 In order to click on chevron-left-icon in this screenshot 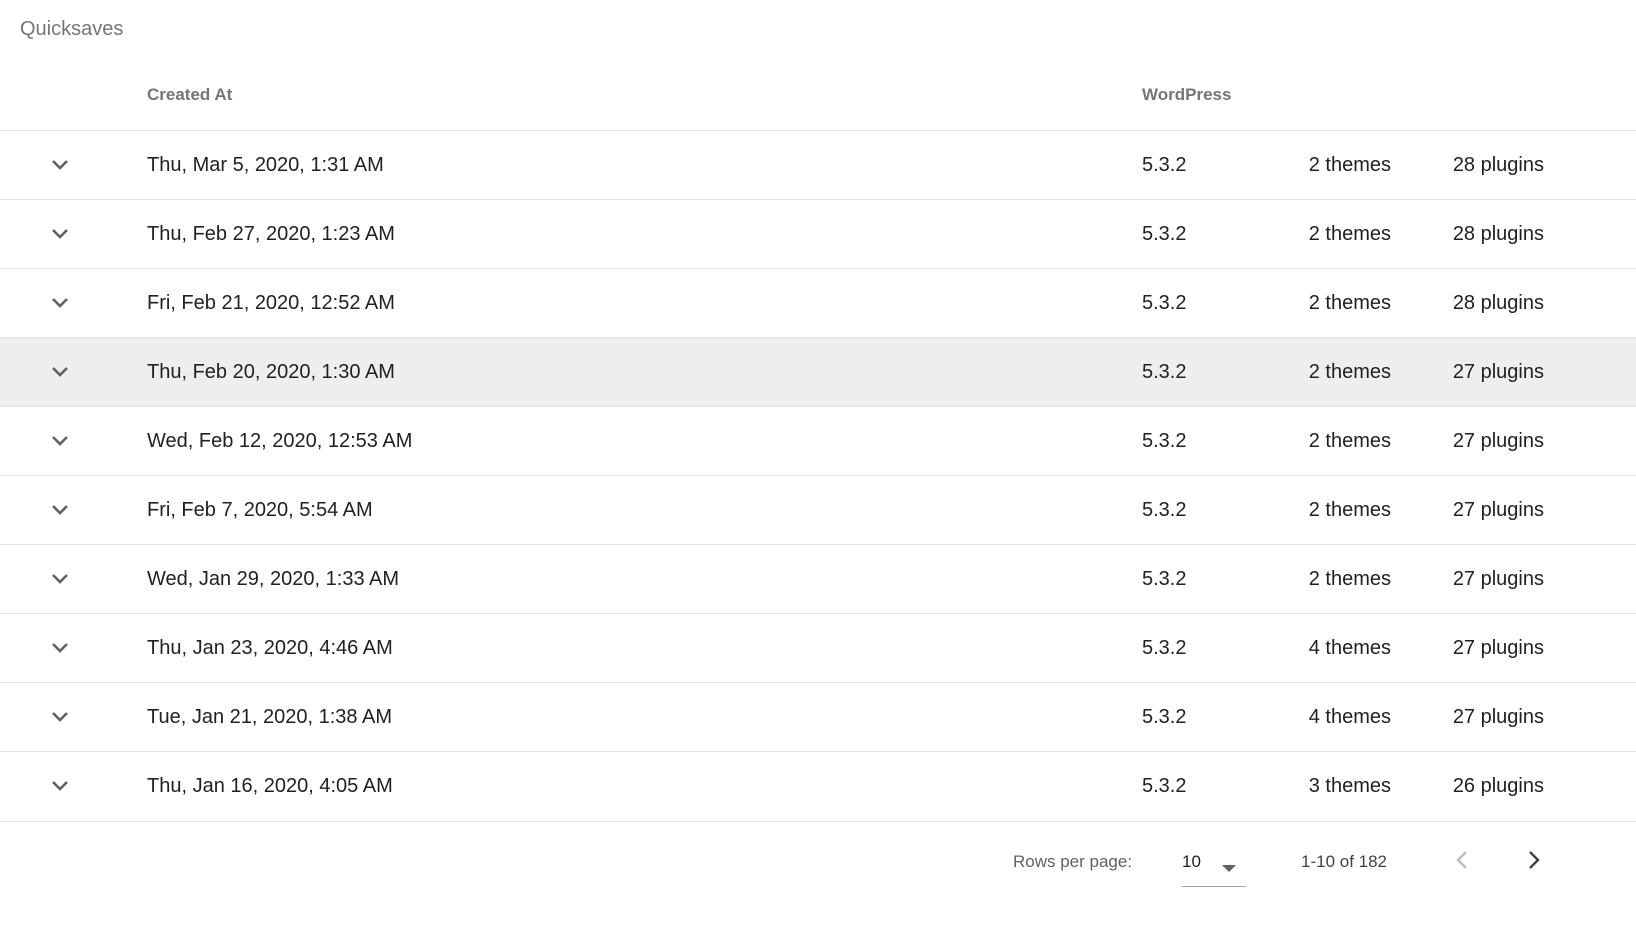, I will do `click(1462, 862)`.